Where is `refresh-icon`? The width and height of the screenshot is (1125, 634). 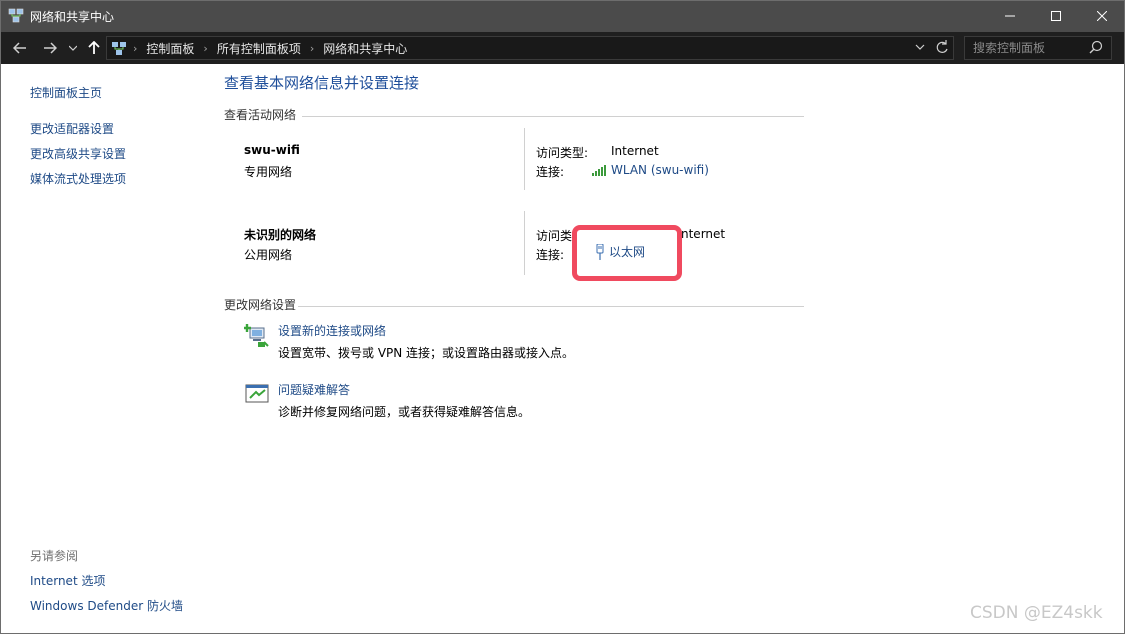
refresh-icon is located at coordinates (942, 46).